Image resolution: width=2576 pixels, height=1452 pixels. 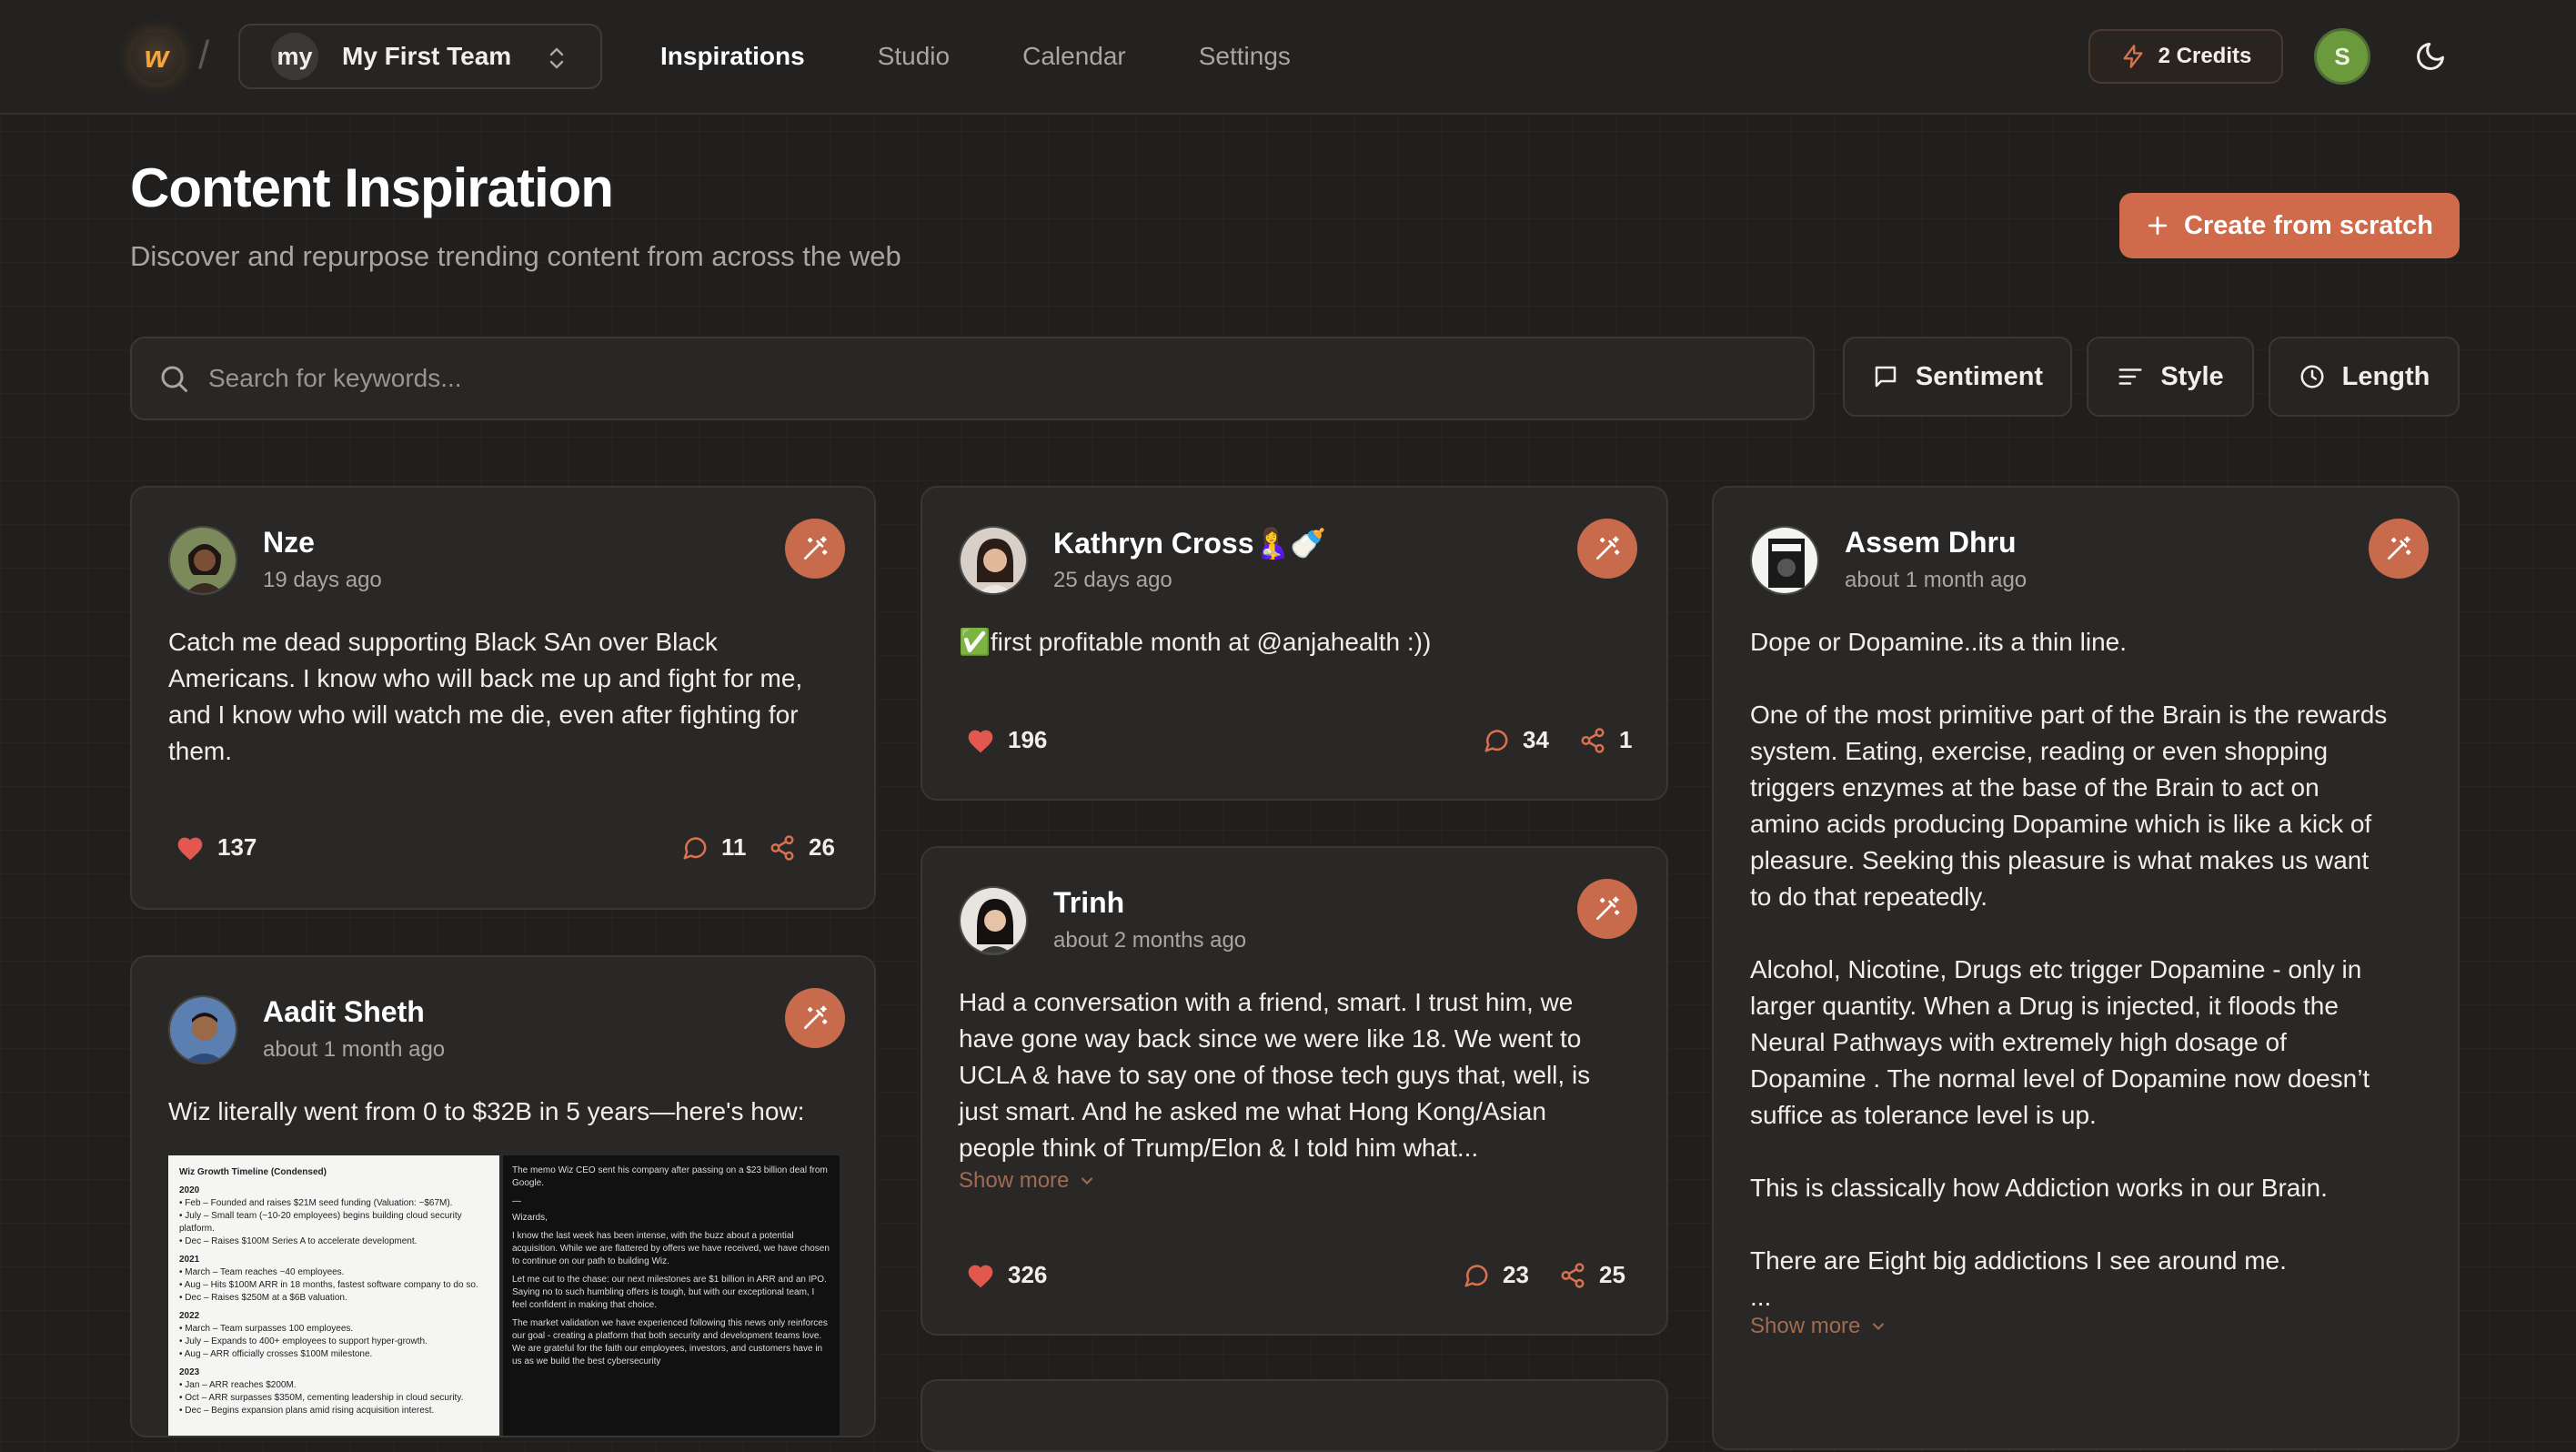 I want to click on like-count-value: 137, so click(x=237, y=847).